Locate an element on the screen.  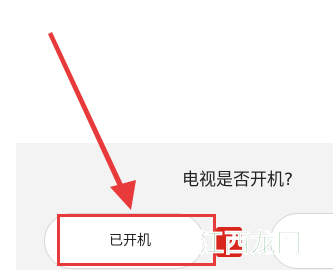
watermark-text: 江西龙网 is located at coordinates (250, 244).